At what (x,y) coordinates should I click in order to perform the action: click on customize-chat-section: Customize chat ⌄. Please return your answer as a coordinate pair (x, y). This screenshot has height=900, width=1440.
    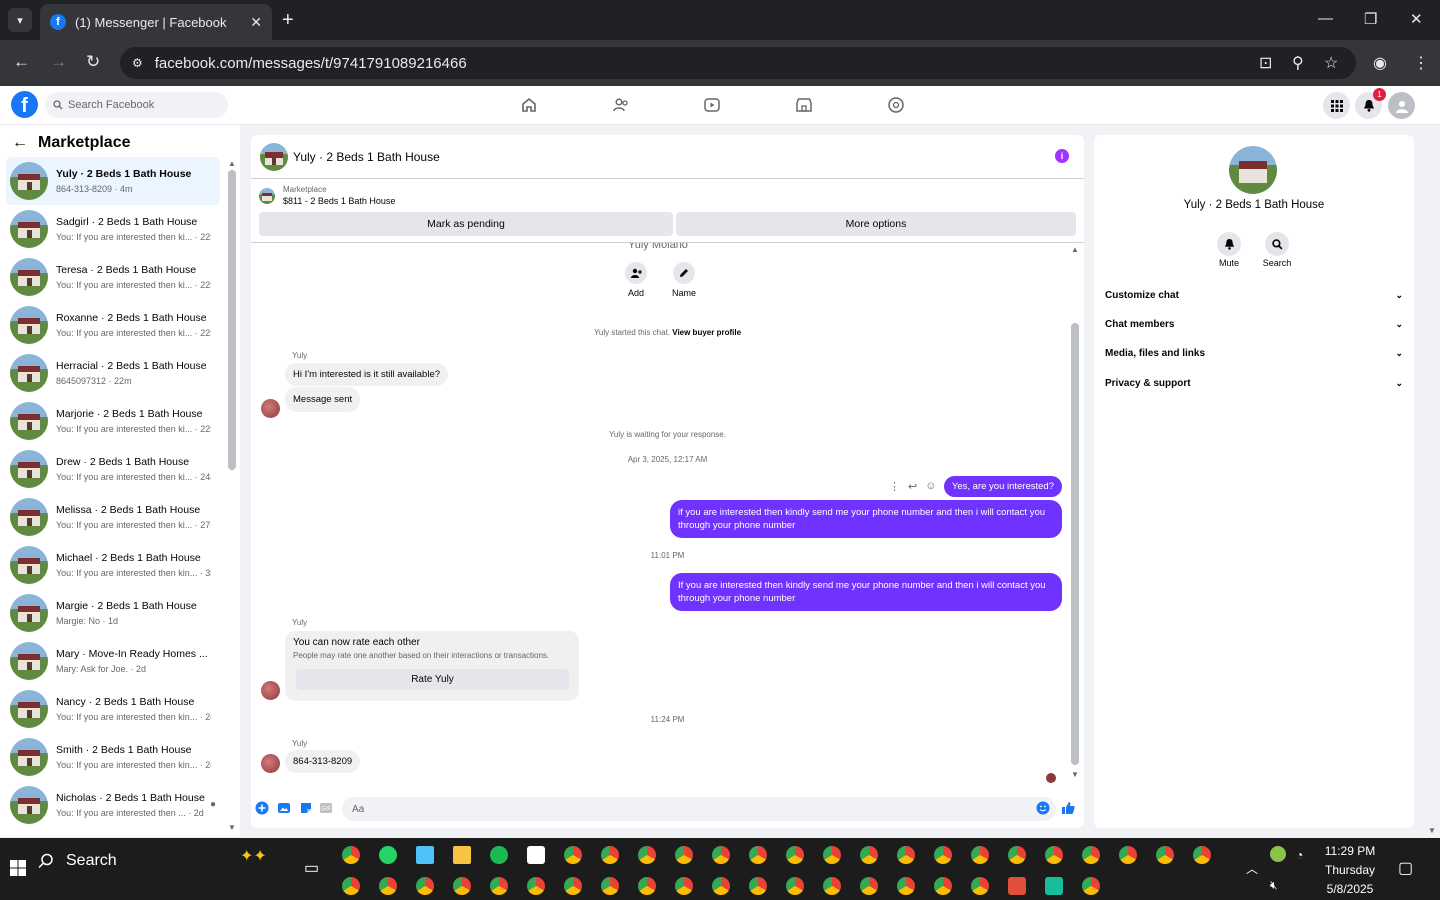
    Looking at the image, I should click on (1254, 295).